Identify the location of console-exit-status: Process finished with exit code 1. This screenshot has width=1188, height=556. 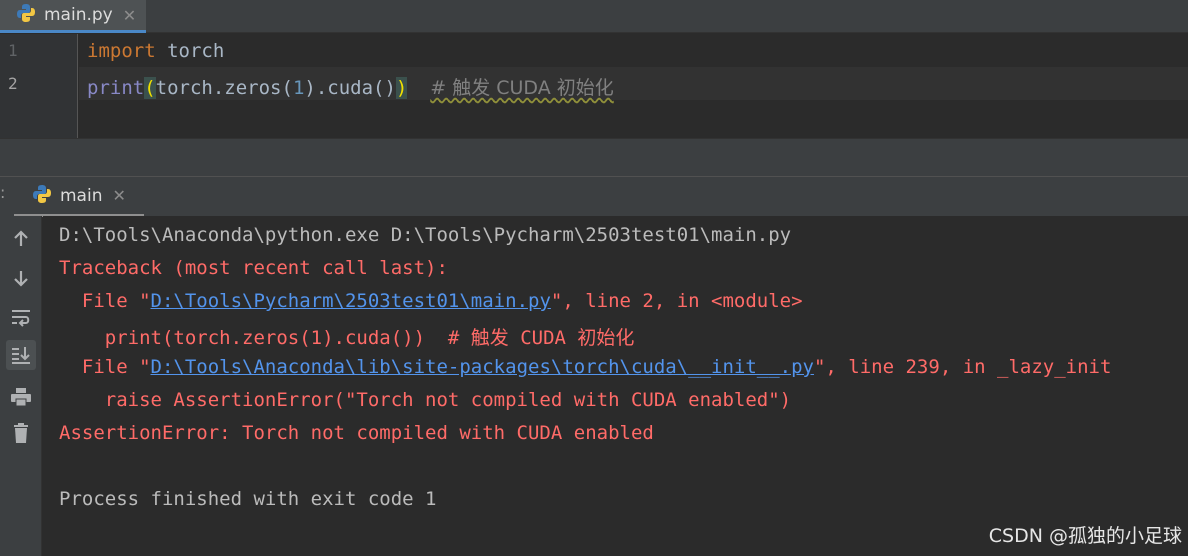
(248, 499).